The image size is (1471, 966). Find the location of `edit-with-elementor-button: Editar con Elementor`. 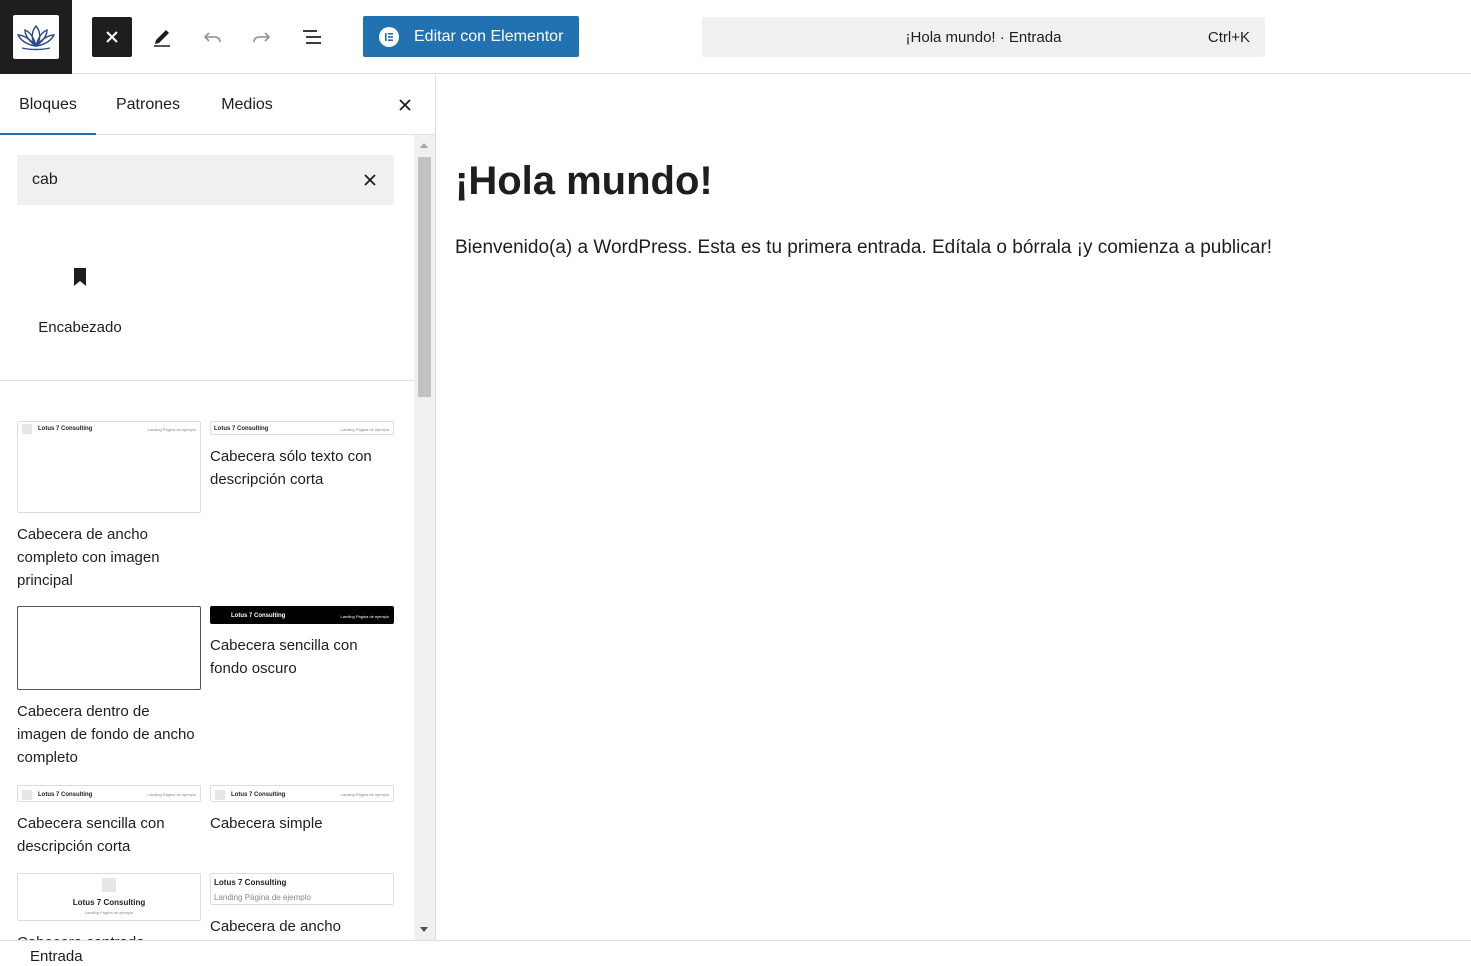

edit-with-elementor-button: Editar con Elementor is located at coordinates (471, 36).